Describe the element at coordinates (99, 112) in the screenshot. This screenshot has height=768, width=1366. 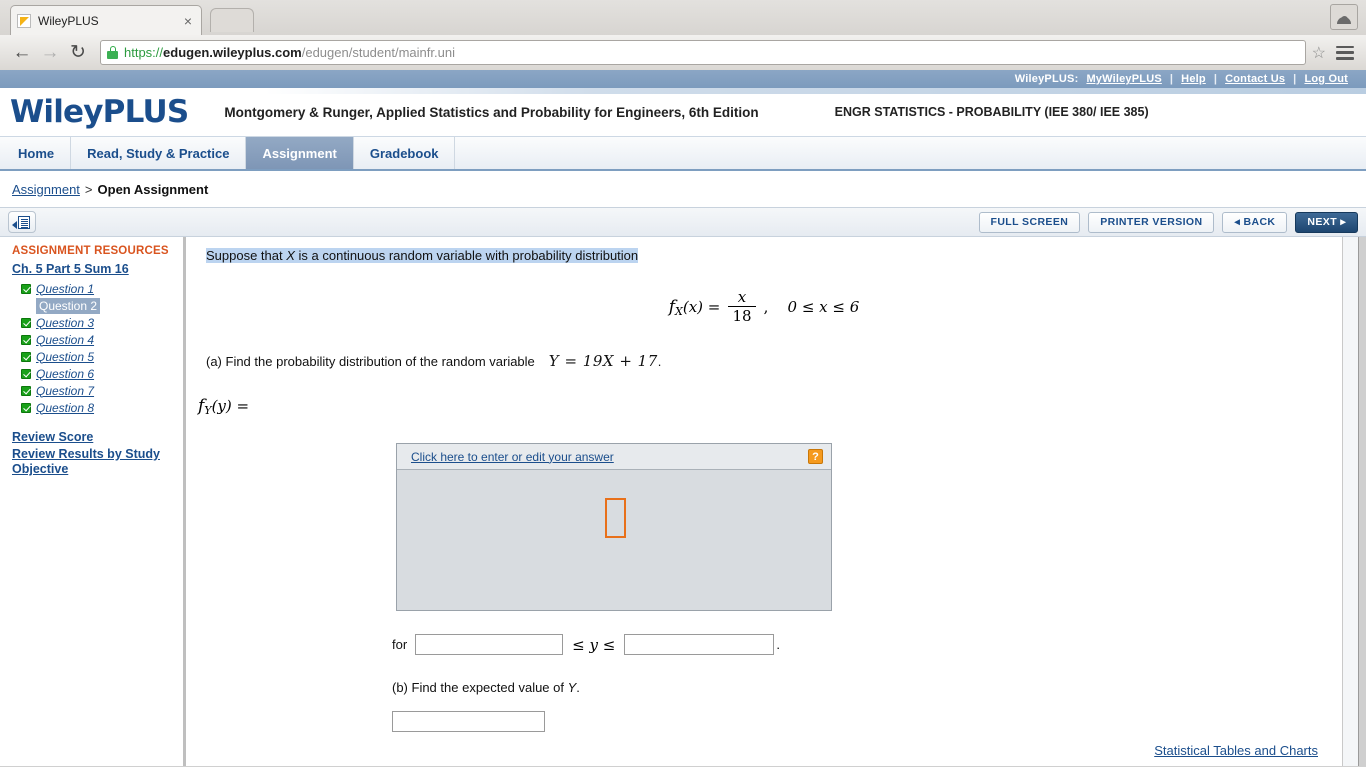
I see `wileyplus-logo: WileyPLUS` at that location.